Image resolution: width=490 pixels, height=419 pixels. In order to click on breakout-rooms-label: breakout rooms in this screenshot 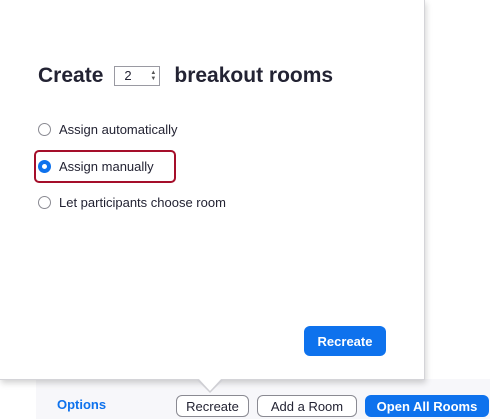, I will do `click(254, 75)`.